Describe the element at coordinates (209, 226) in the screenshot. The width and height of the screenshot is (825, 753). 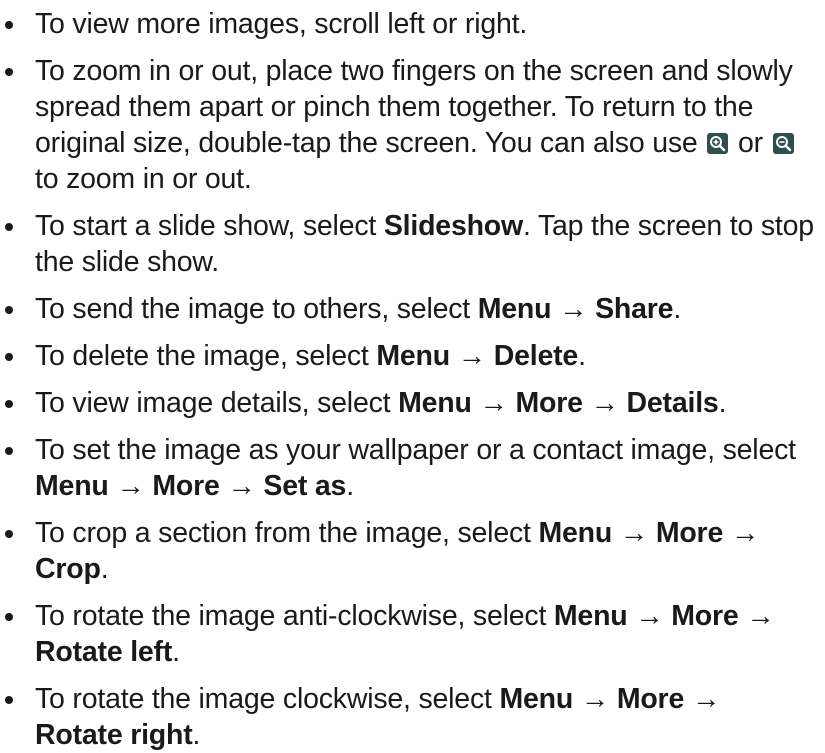
I see `item-text: To start a slide show, select` at that location.